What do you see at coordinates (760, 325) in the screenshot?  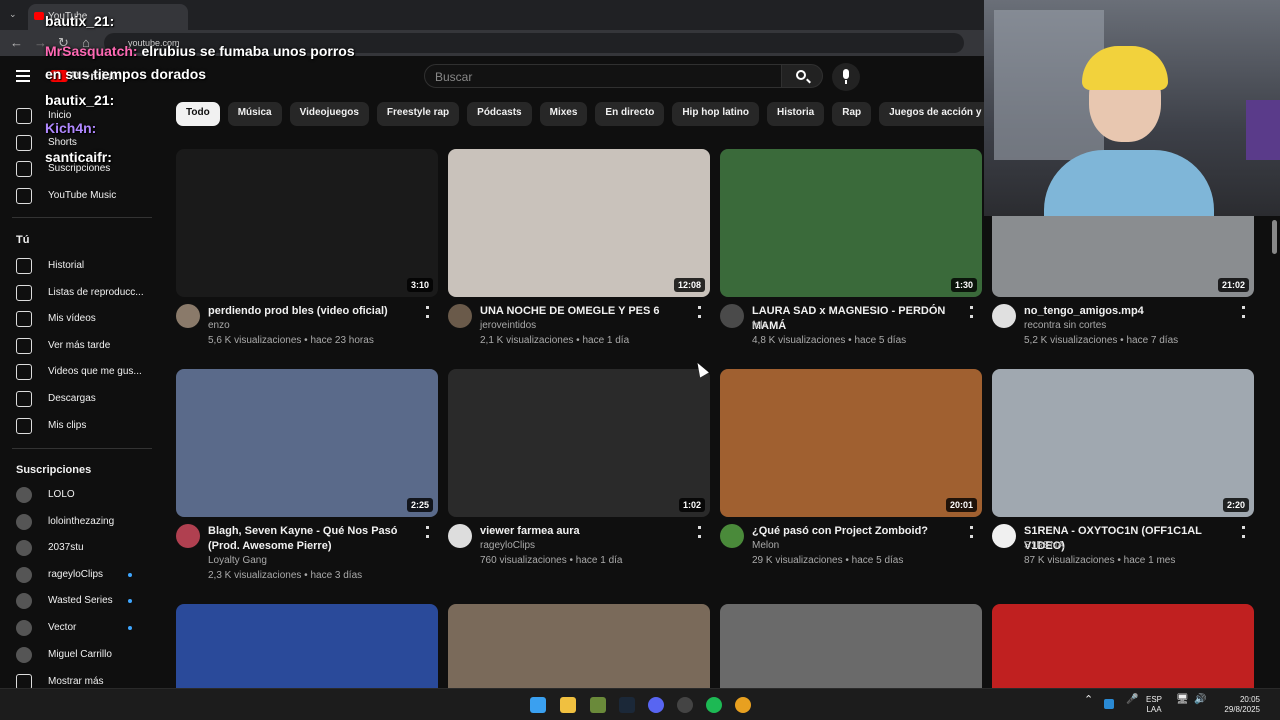 I see `video-channel: felx` at bounding box center [760, 325].